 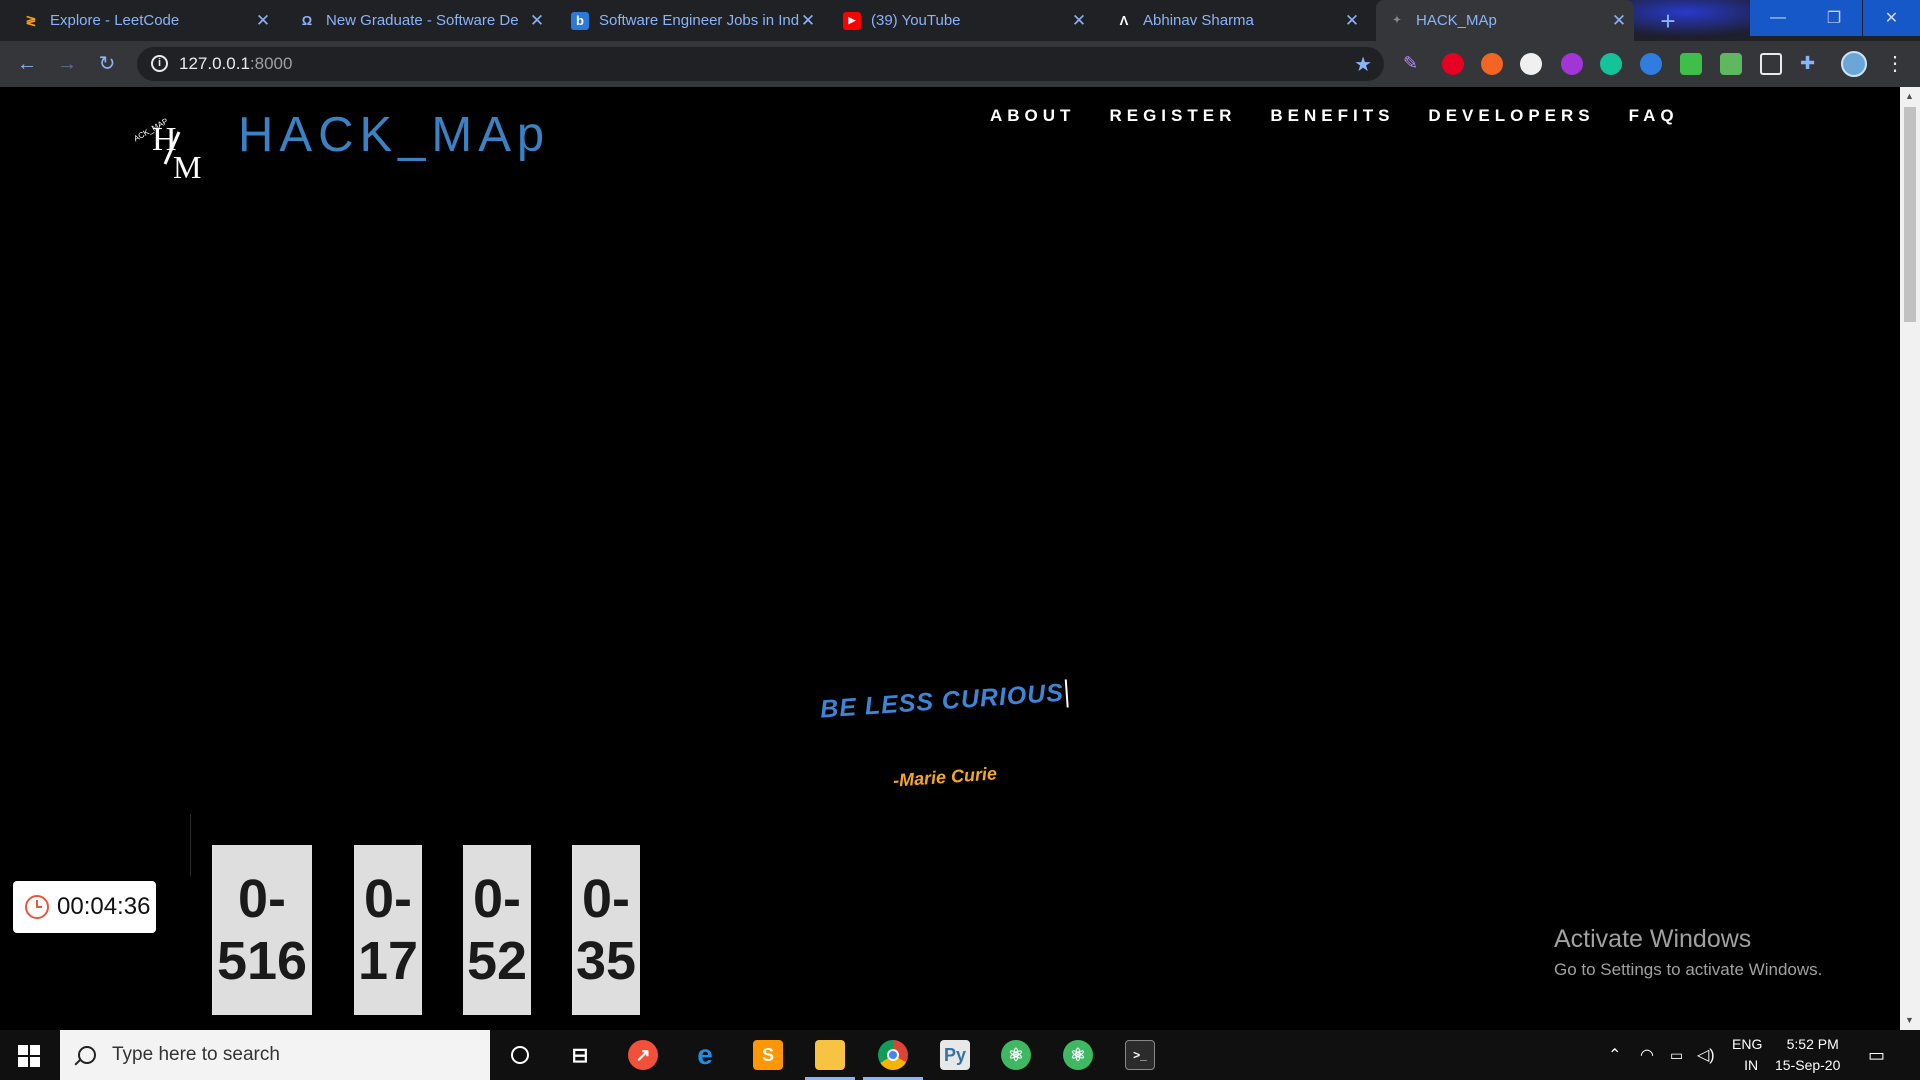 What do you see at coordinates (699, 20) in the screenshot?
I see `tab-title: Software Engineer Jobs in Ind` at bounding box center [699, 20].